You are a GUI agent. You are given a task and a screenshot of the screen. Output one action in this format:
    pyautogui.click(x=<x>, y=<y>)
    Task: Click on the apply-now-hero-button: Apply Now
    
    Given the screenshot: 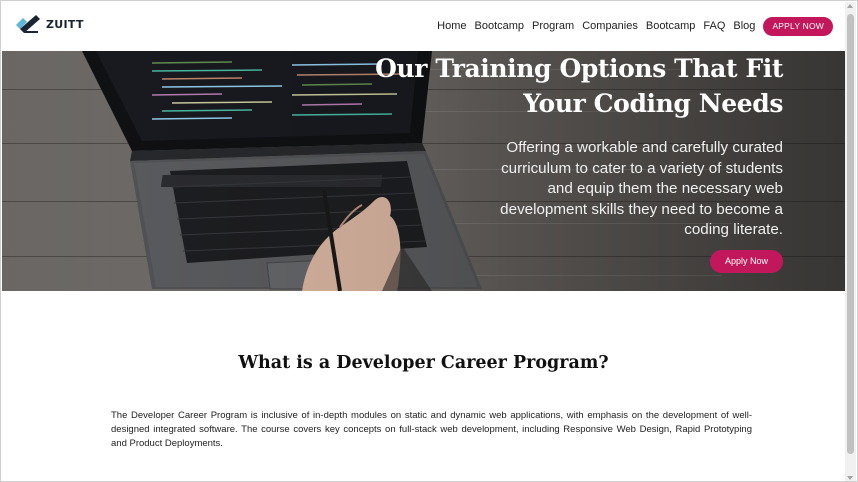 What is the action you would take?
    pyautogui.click(x=746, y=261)
    